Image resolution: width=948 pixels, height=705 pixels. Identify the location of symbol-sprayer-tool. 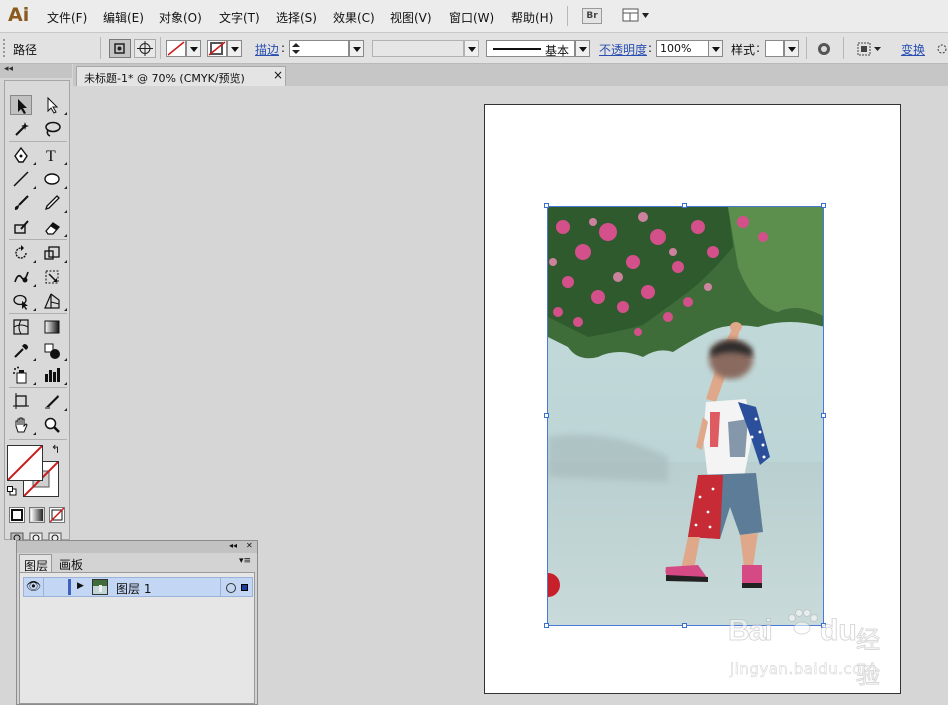
(23, 375).